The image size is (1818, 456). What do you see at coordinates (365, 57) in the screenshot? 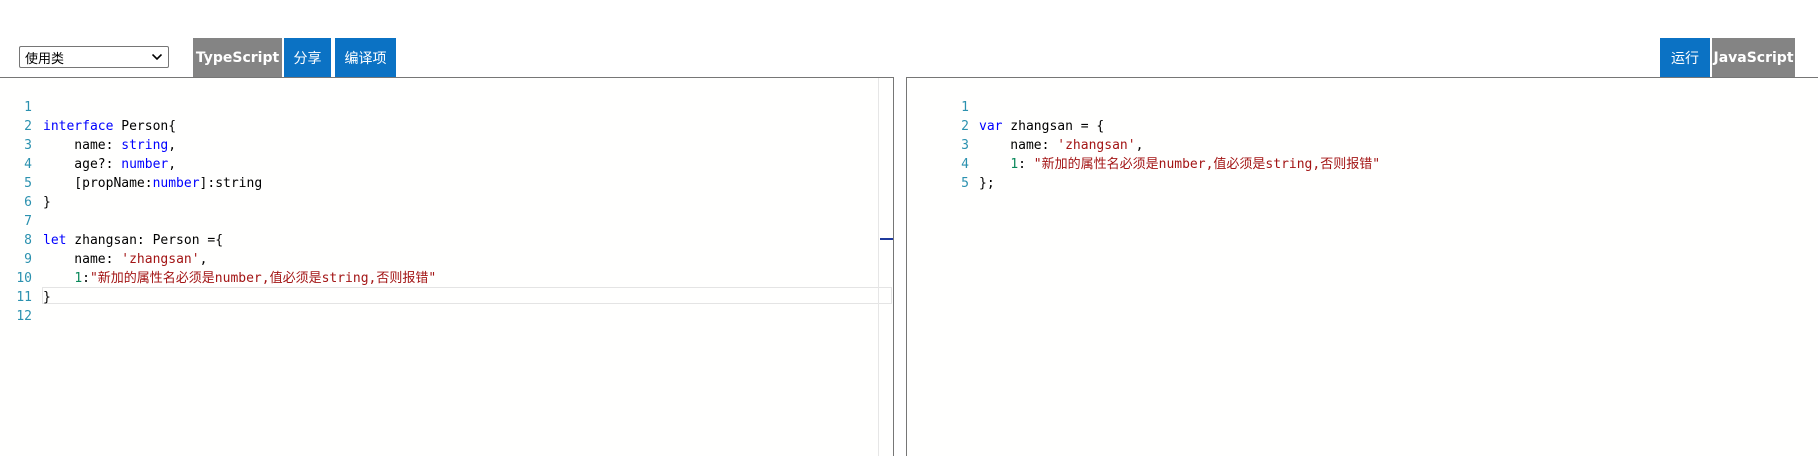
I see `compile-options-button: 编译项` at bounding box center [365, 57].